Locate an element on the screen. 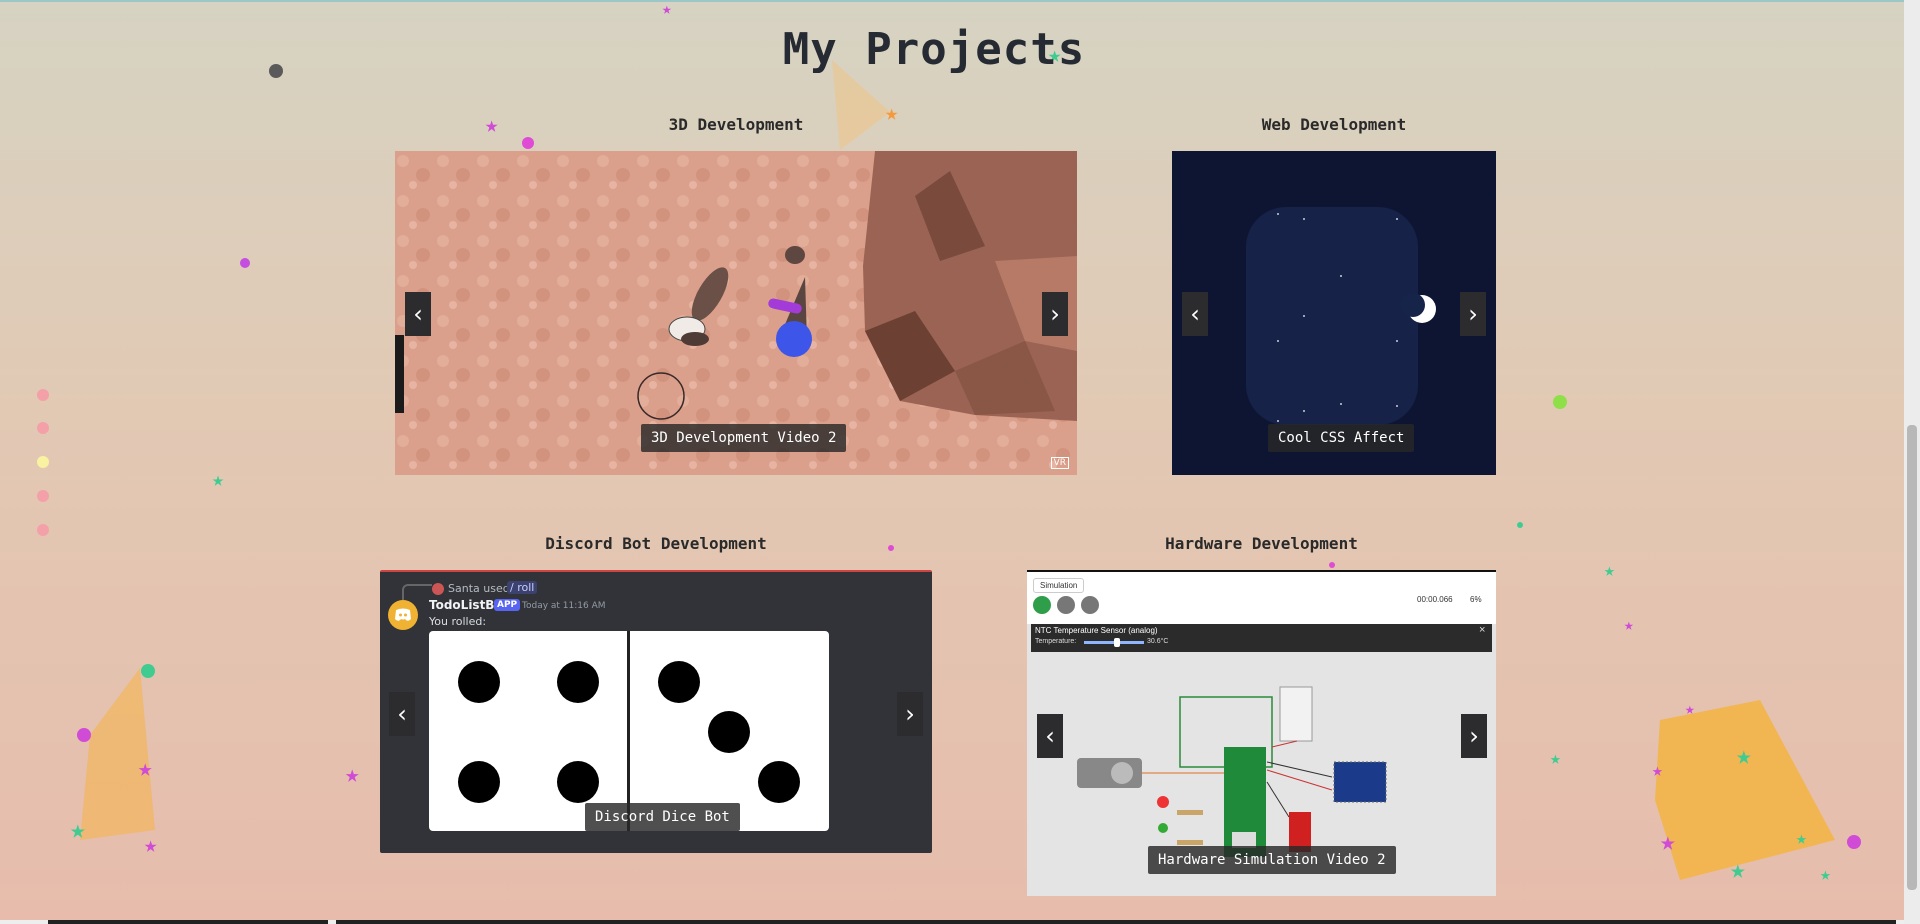 The height and width of the screenshot is (924, 1920). reply-line is located at coordinates (417, 592).